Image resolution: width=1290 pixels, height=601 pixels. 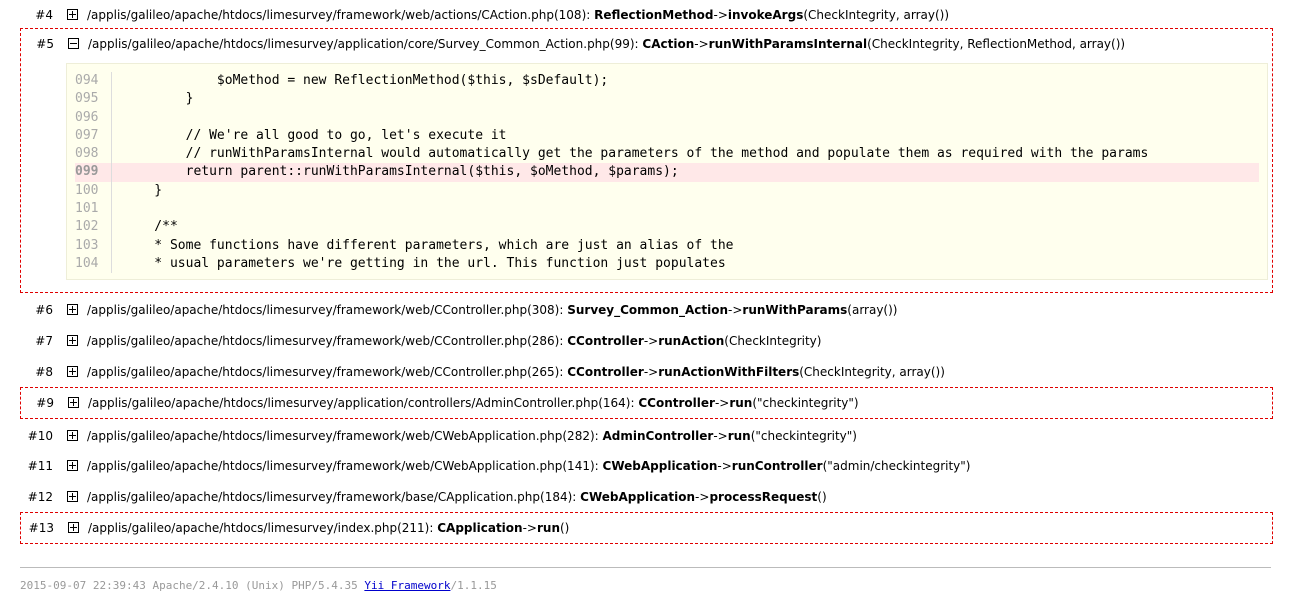 I want to click on trace-args: ("admin/checkintegrity"), so click(x=896, y=466).